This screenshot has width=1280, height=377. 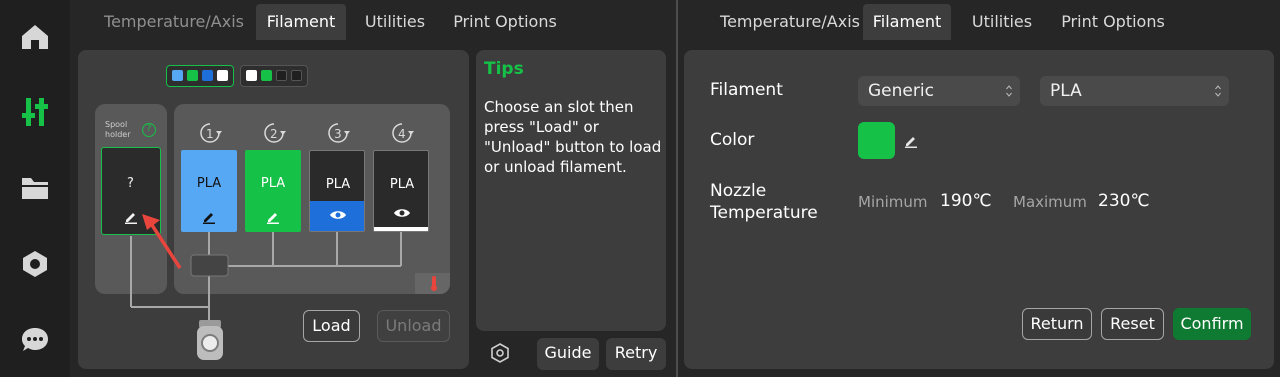 I want to click on guide-button: Guide, so click(x=568, y=354).